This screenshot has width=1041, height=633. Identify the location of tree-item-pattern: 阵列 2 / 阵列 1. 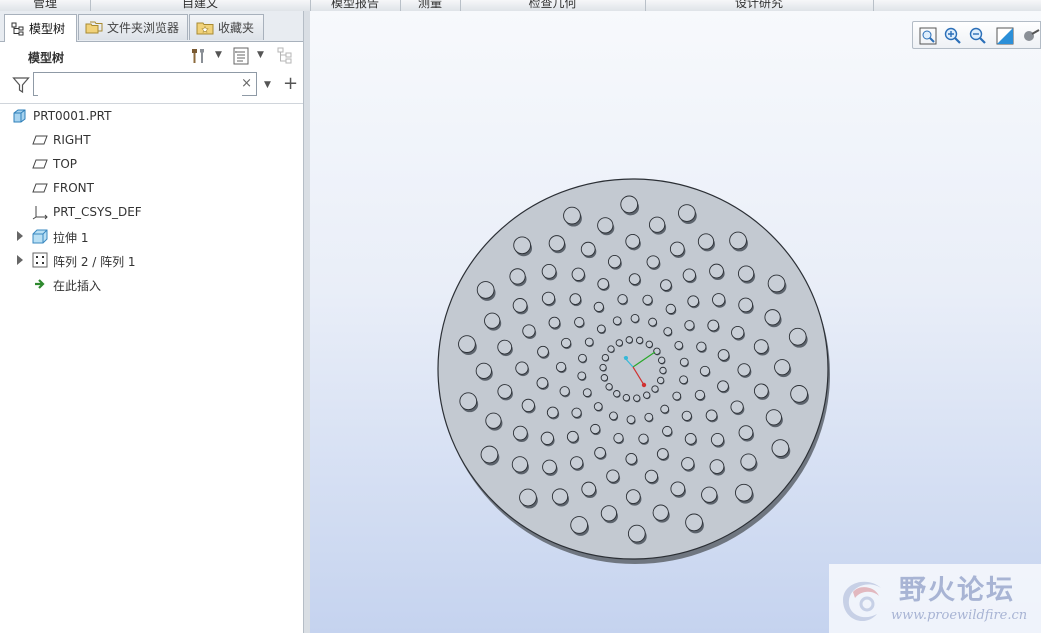
(152, 260).